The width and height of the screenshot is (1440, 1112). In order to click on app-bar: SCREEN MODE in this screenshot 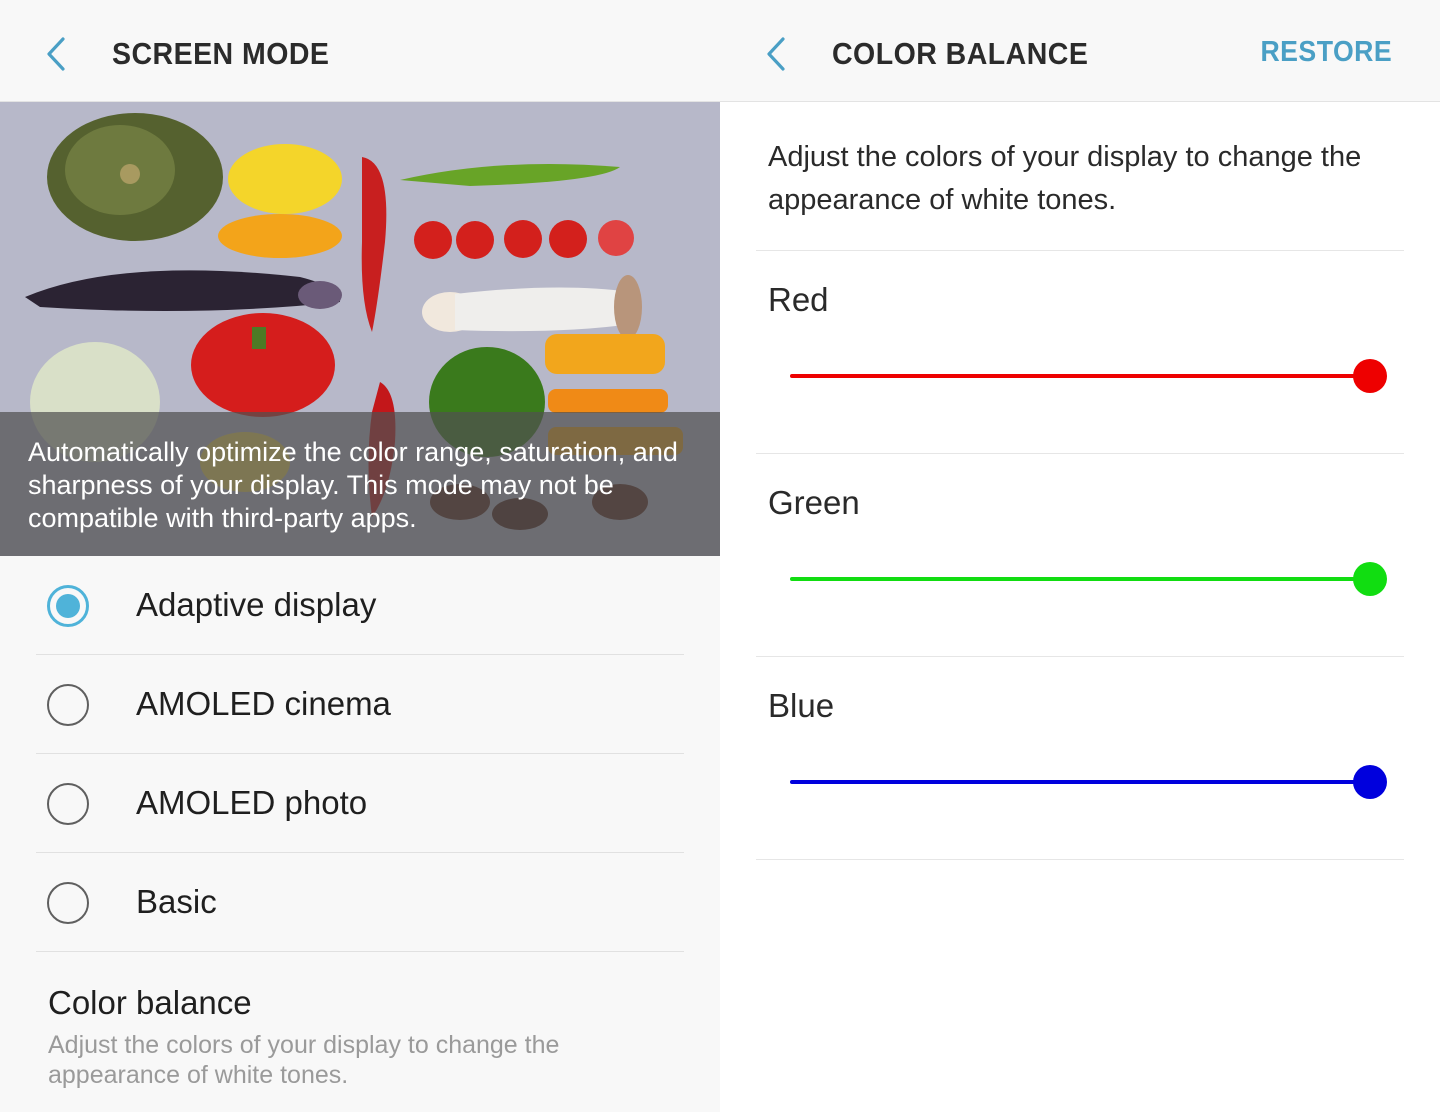, I will do `click(360, 51)`.